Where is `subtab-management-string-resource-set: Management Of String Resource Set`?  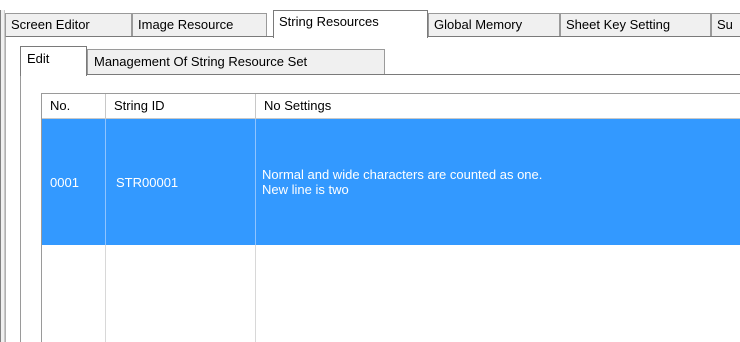 subtab-management-string-resource-set: Management Of String Resource Set is located at coordinates (236, 62).